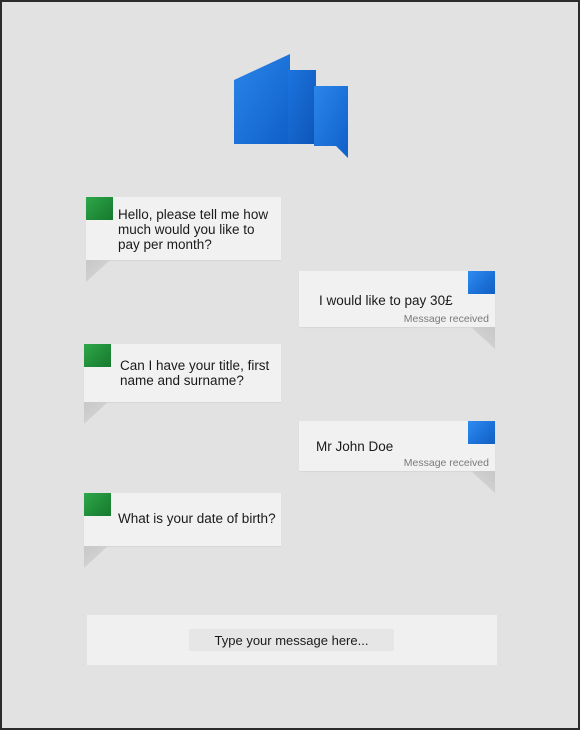 The height and width of the screenshot is (730, 580). I want to click on message-text: I would like to pay 30£, so click(386, 300).